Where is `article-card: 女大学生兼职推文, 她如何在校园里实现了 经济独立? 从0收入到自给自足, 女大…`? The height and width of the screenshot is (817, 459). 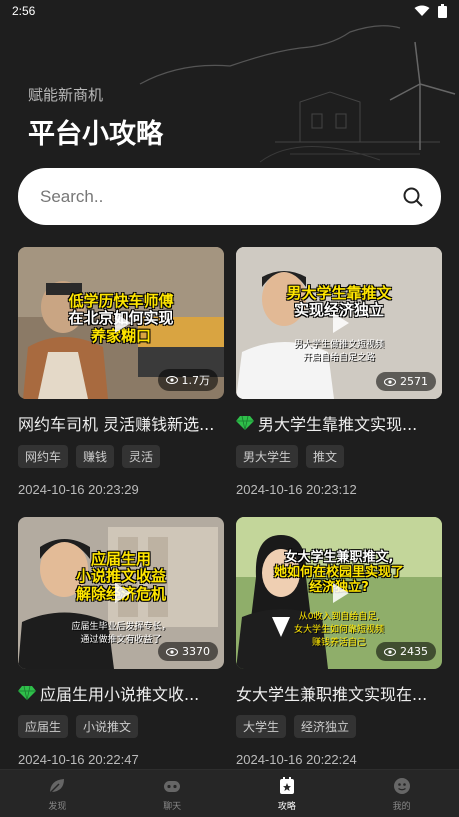
article-card: 女大学生兼职推文, 她如何在校园里实现了 经济独立? 从0收入到自给自足, 女大… is located at coordinates (339, 642).